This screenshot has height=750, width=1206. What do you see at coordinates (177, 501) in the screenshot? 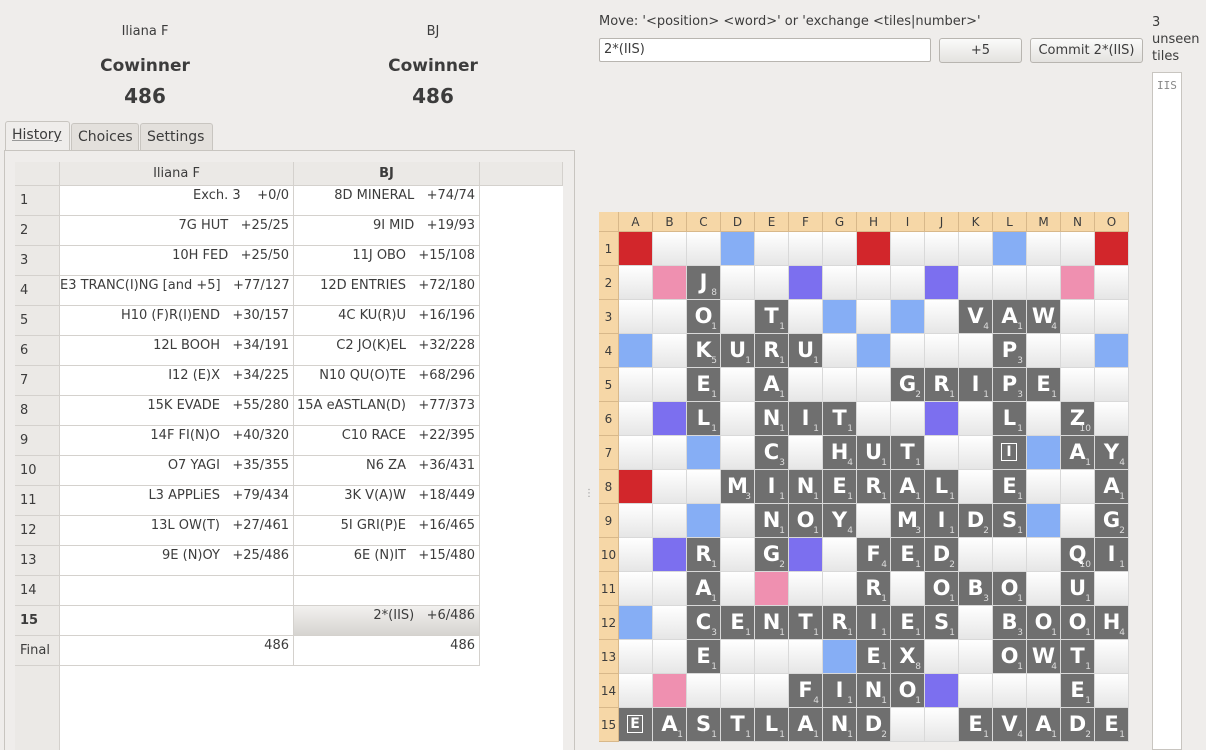
I see `history-move-player1: L3 APPLiES +79/434` at bounding box center [177, 501].